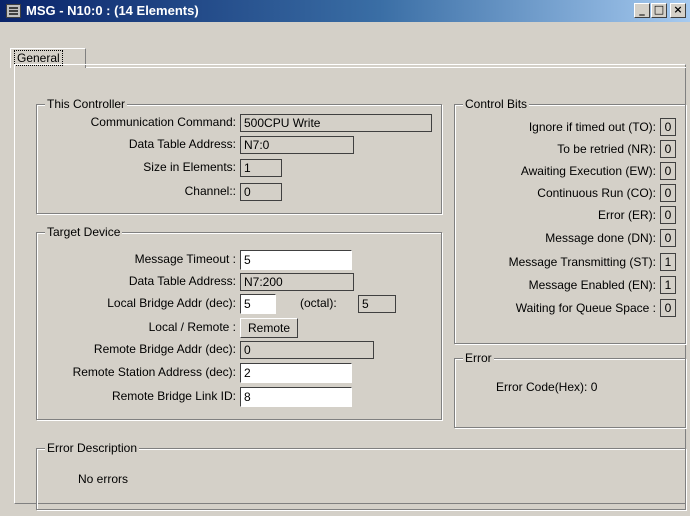 Image resolution: width=690 pixels, height=516 pixels. I want to click on bit-en-label: Message Enabled (EN):, so click(592, 285).